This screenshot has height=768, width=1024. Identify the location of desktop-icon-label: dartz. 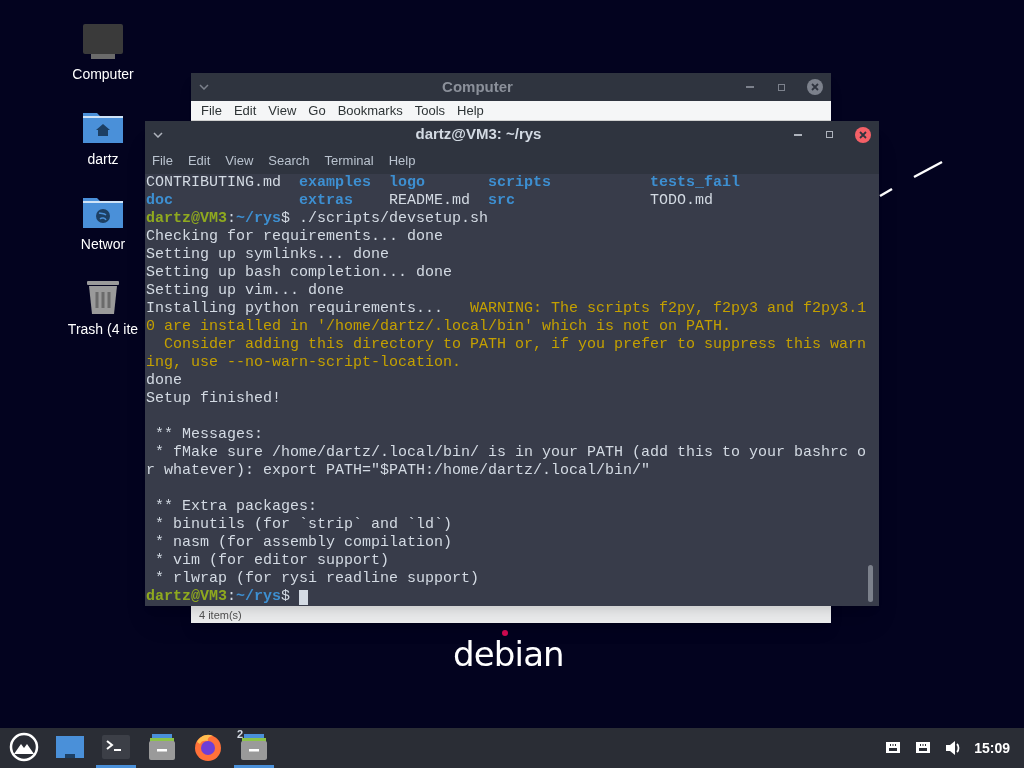
(103, 159).